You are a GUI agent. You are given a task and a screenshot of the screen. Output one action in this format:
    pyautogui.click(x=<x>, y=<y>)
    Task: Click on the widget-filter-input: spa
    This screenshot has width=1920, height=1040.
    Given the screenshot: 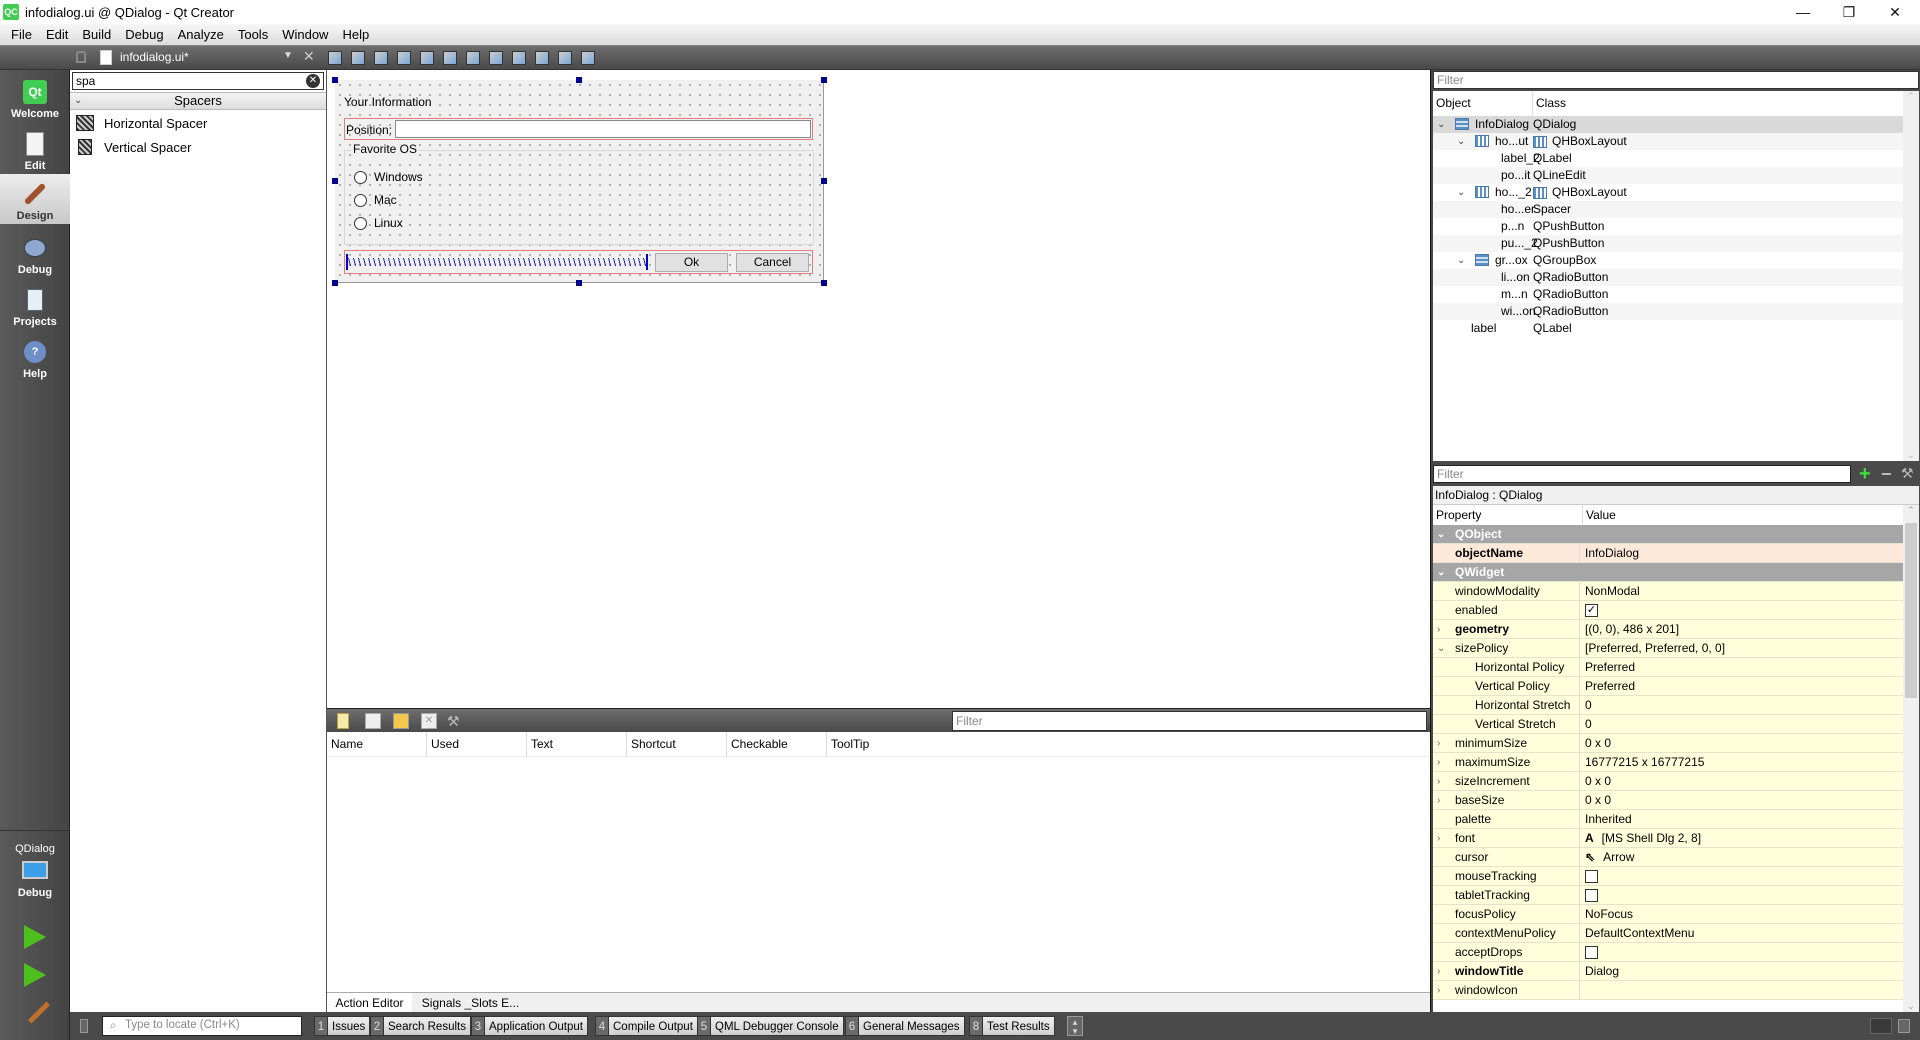 What is the action you would take?
    pyautogui.click(x=198, y=81)
    